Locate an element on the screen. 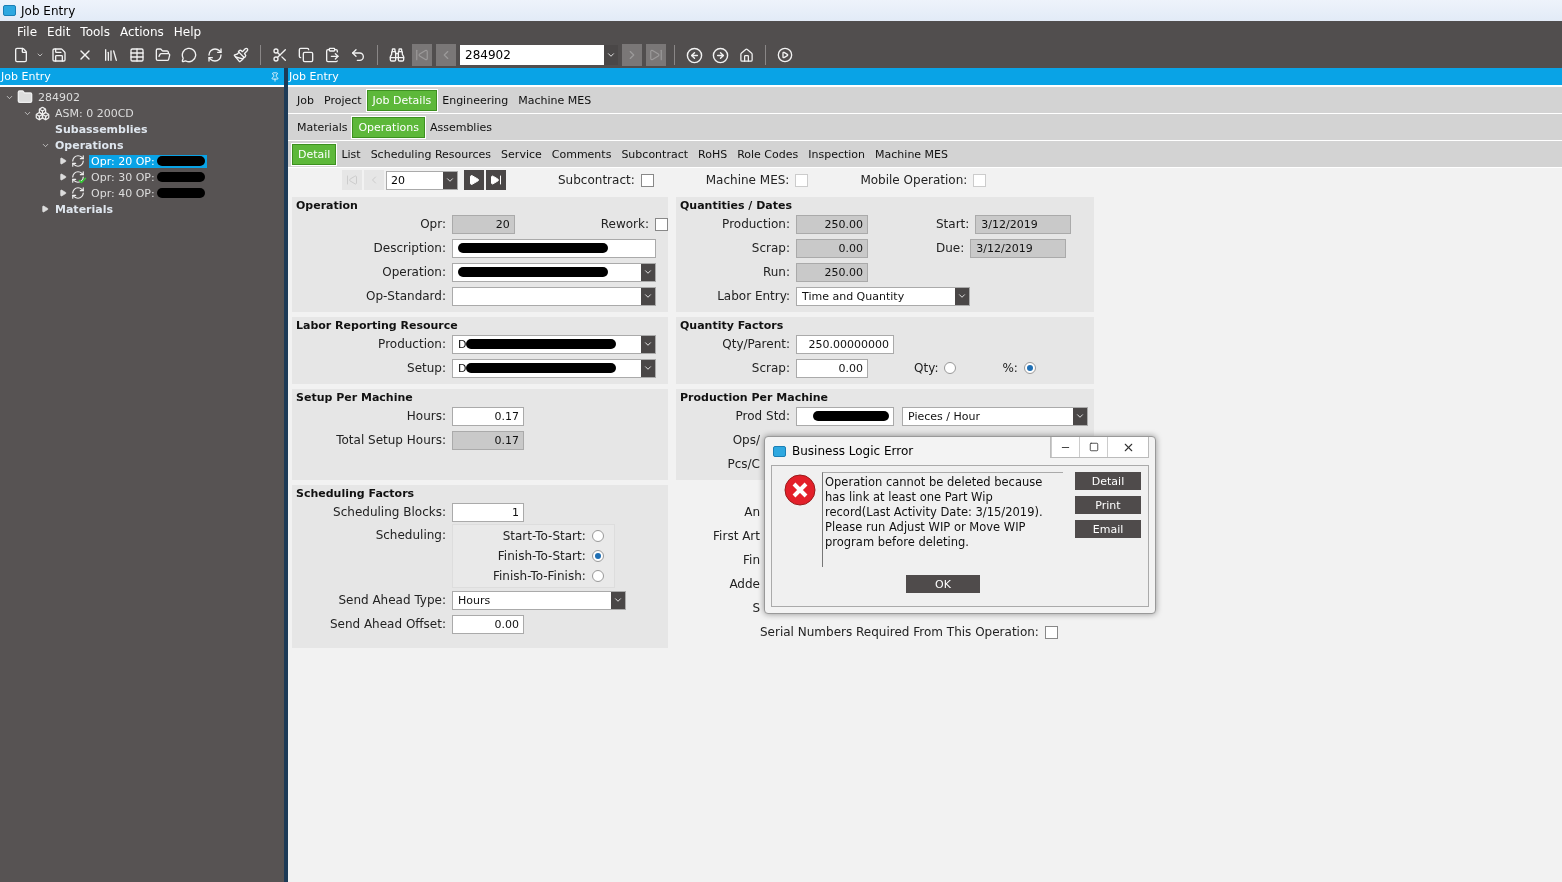 The height and width of the screenshot is (882, 1562). field-label: Labor Entry: is located at coordinates (753, 296).